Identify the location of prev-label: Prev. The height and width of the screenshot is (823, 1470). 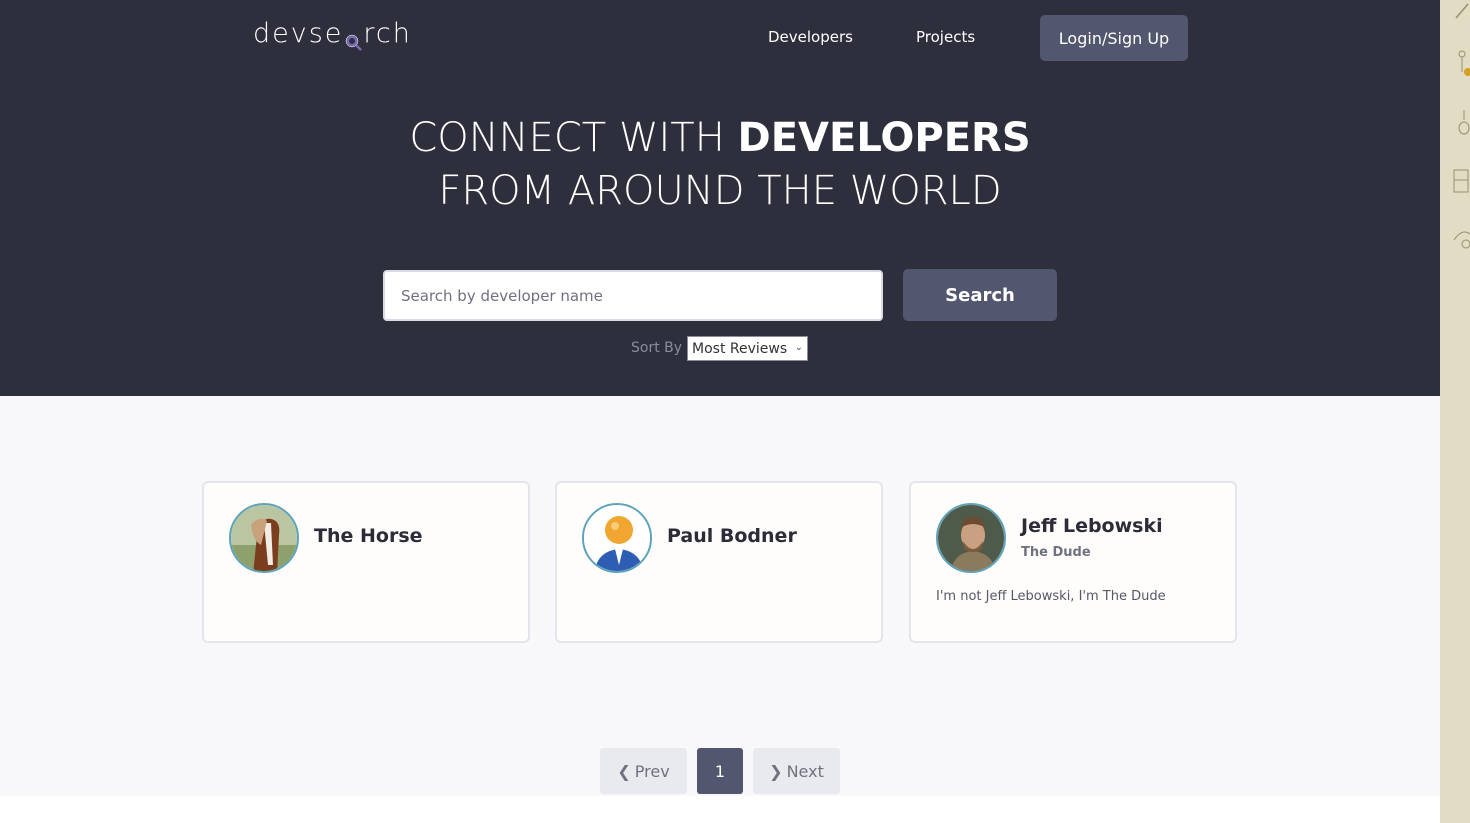
(652, 771).